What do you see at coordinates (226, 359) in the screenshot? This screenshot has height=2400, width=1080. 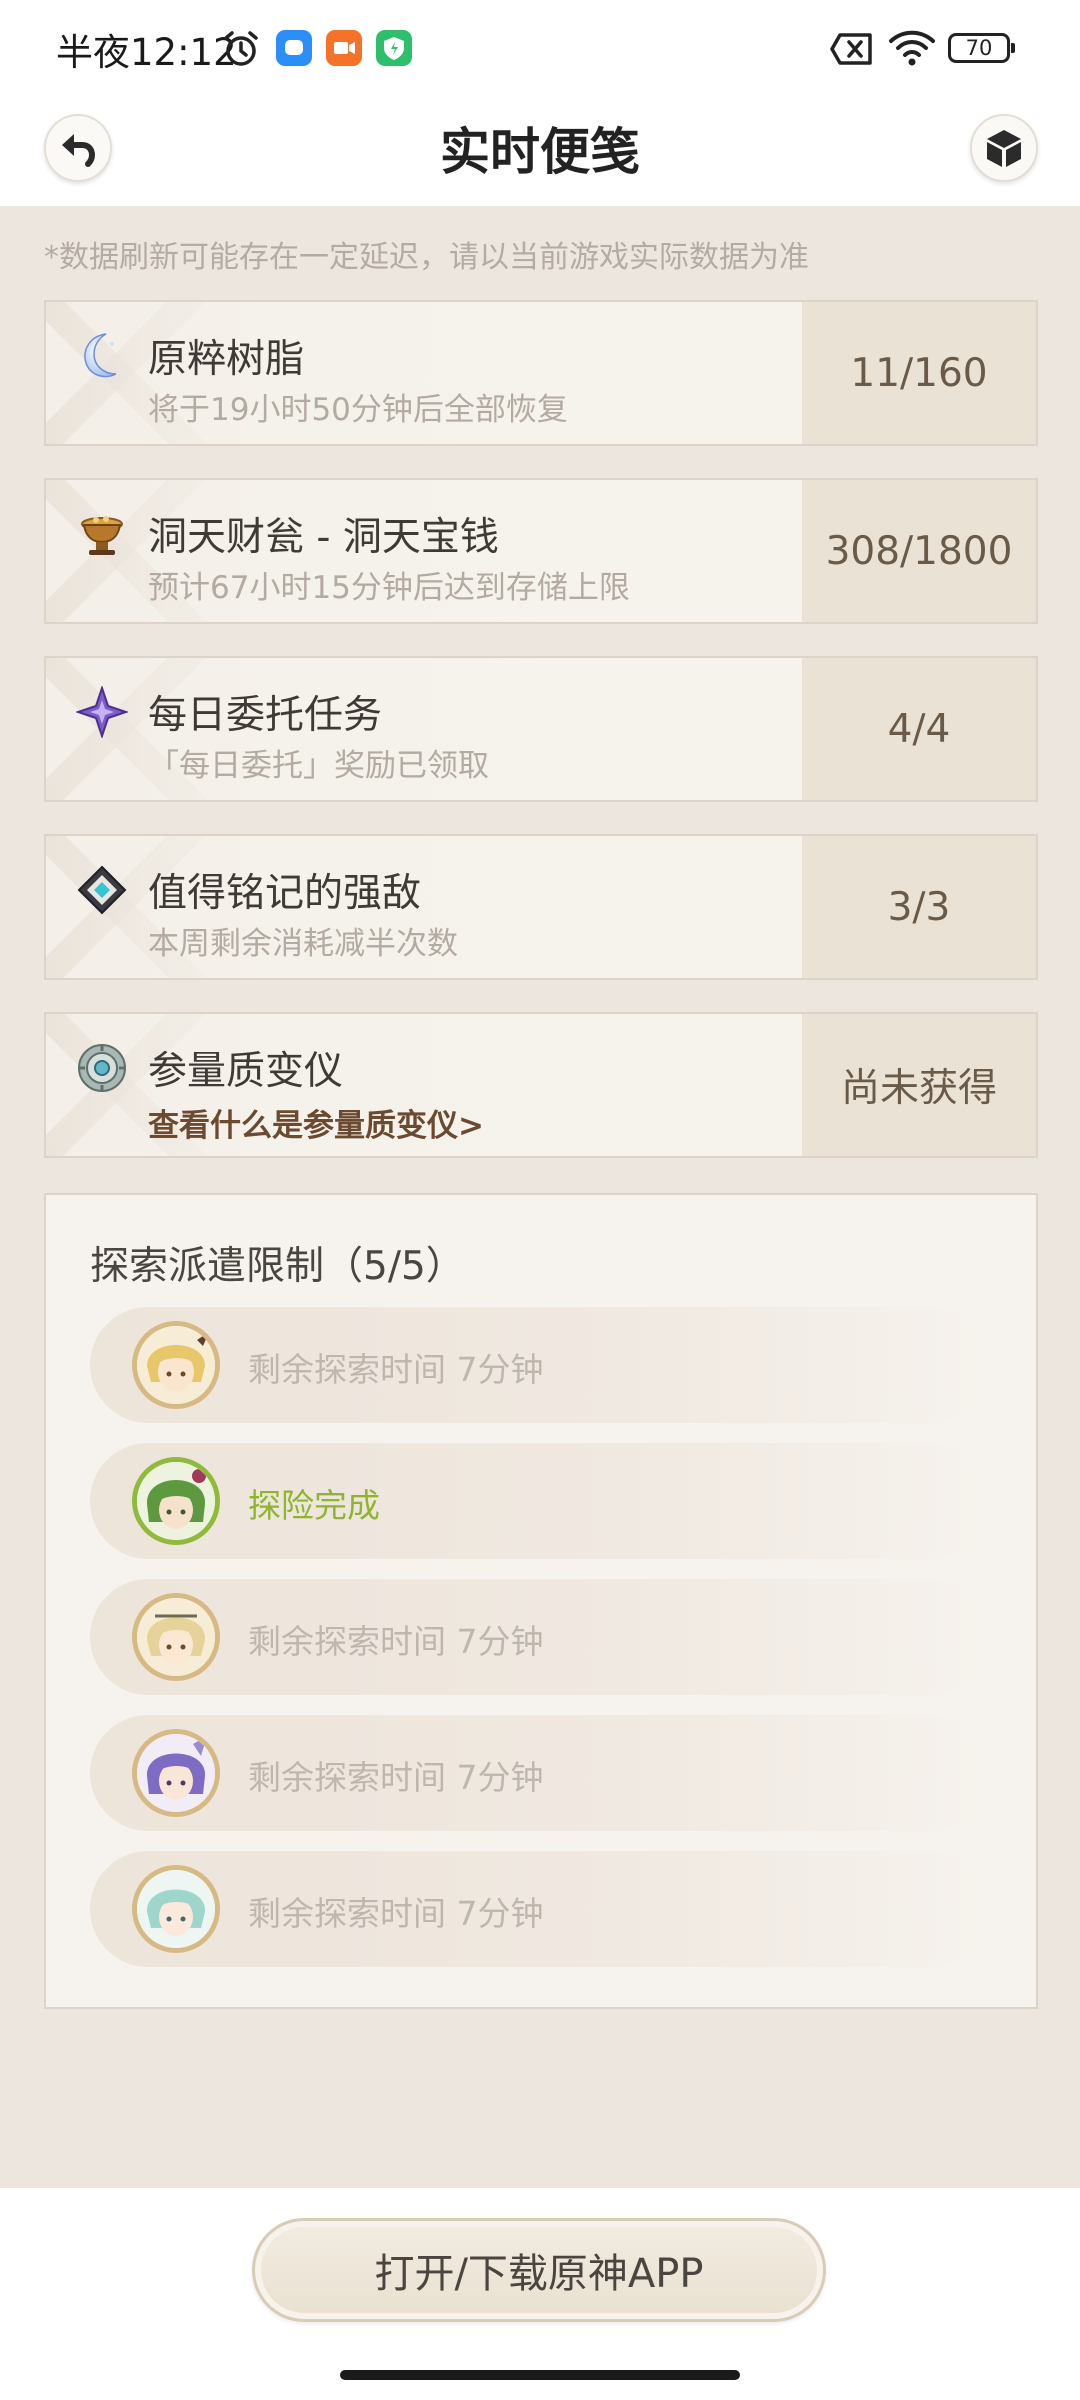 I see `card-title: 原粹树脂` at bounding box center [226, 359].